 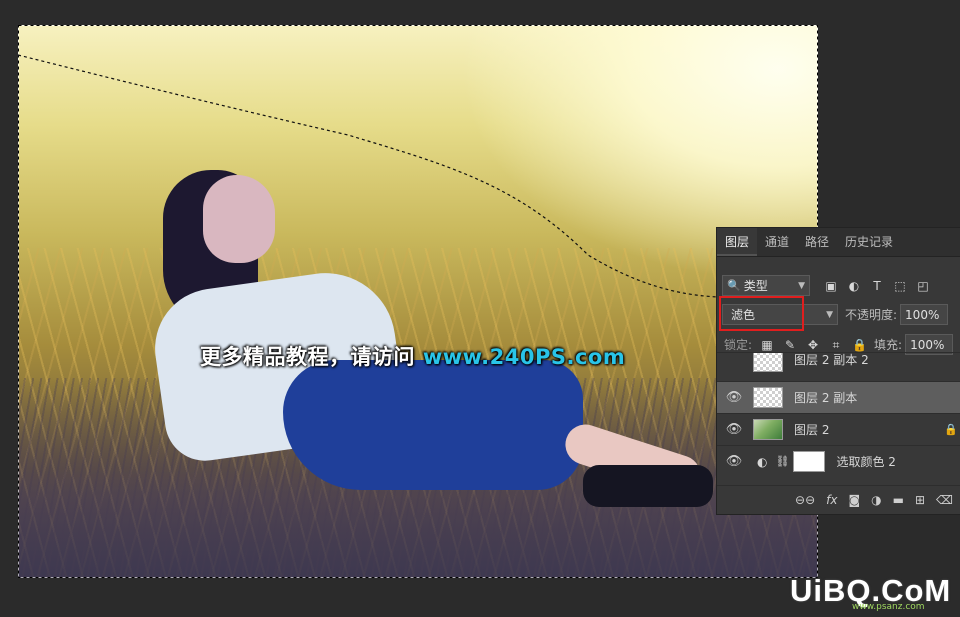 I want to click on artboard-lock-icon: ⌗, so click(x=836, y=345).